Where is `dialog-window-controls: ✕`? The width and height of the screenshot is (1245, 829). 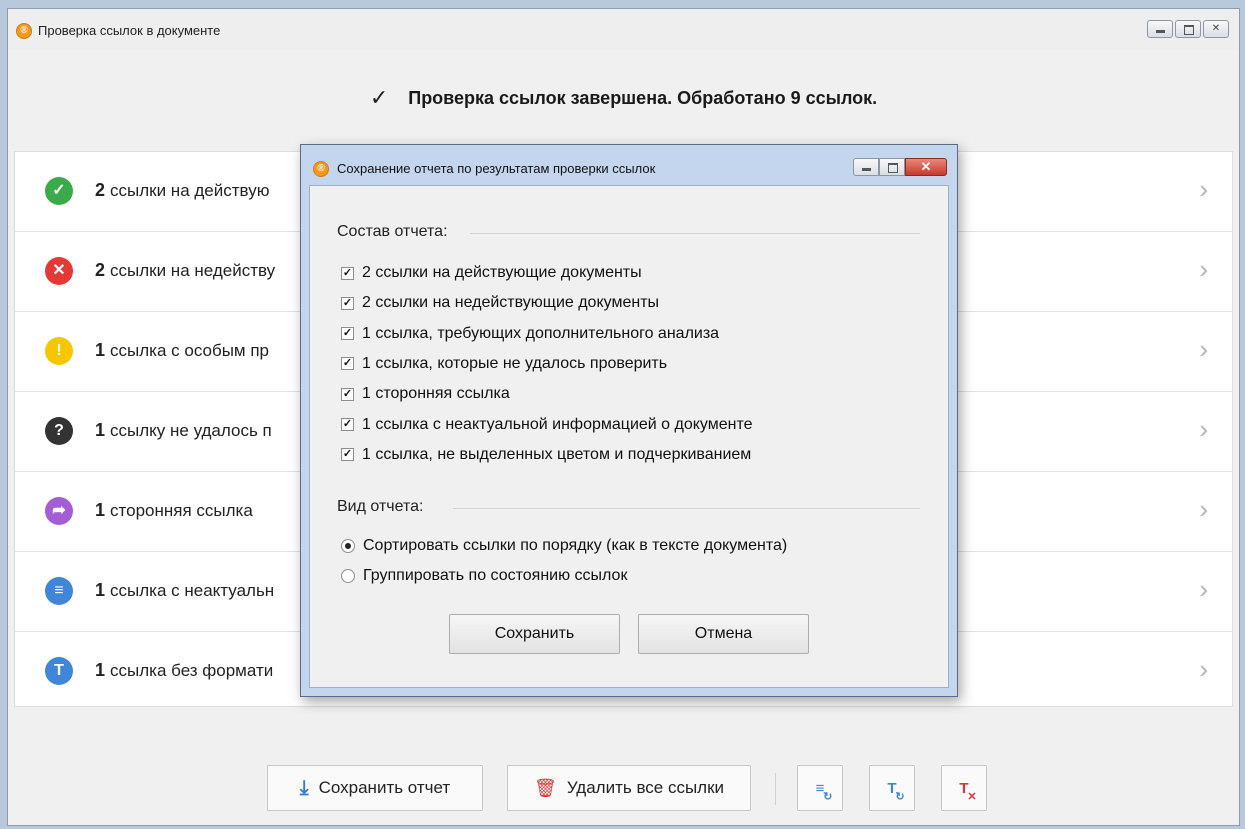 dialog-window-controls: ✕ is located at coordinates (900, 167).